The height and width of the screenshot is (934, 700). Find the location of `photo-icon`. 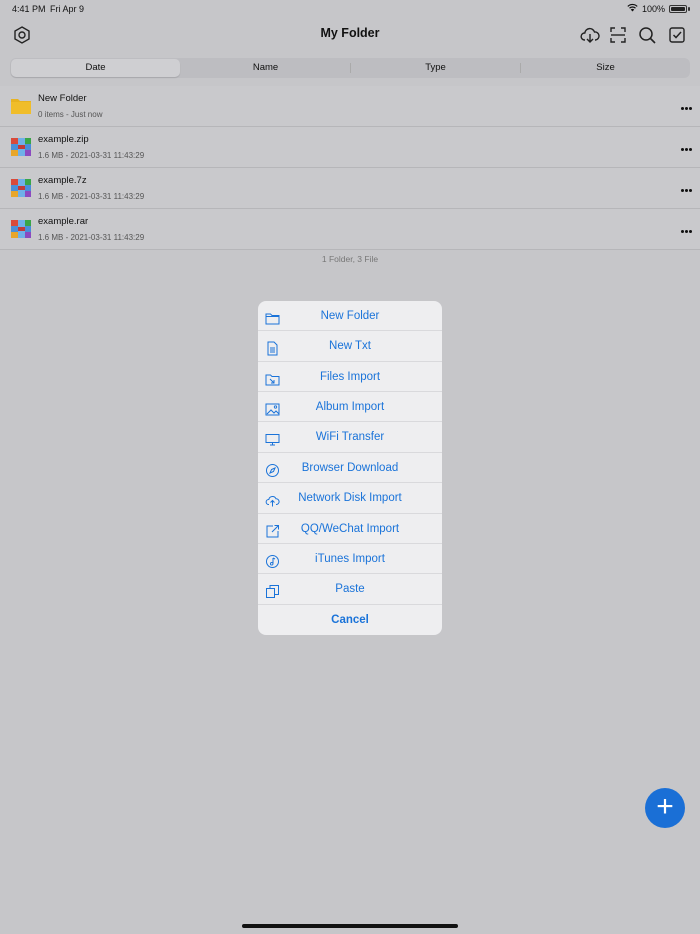

photo-icon is located at coordinates (272, 407).